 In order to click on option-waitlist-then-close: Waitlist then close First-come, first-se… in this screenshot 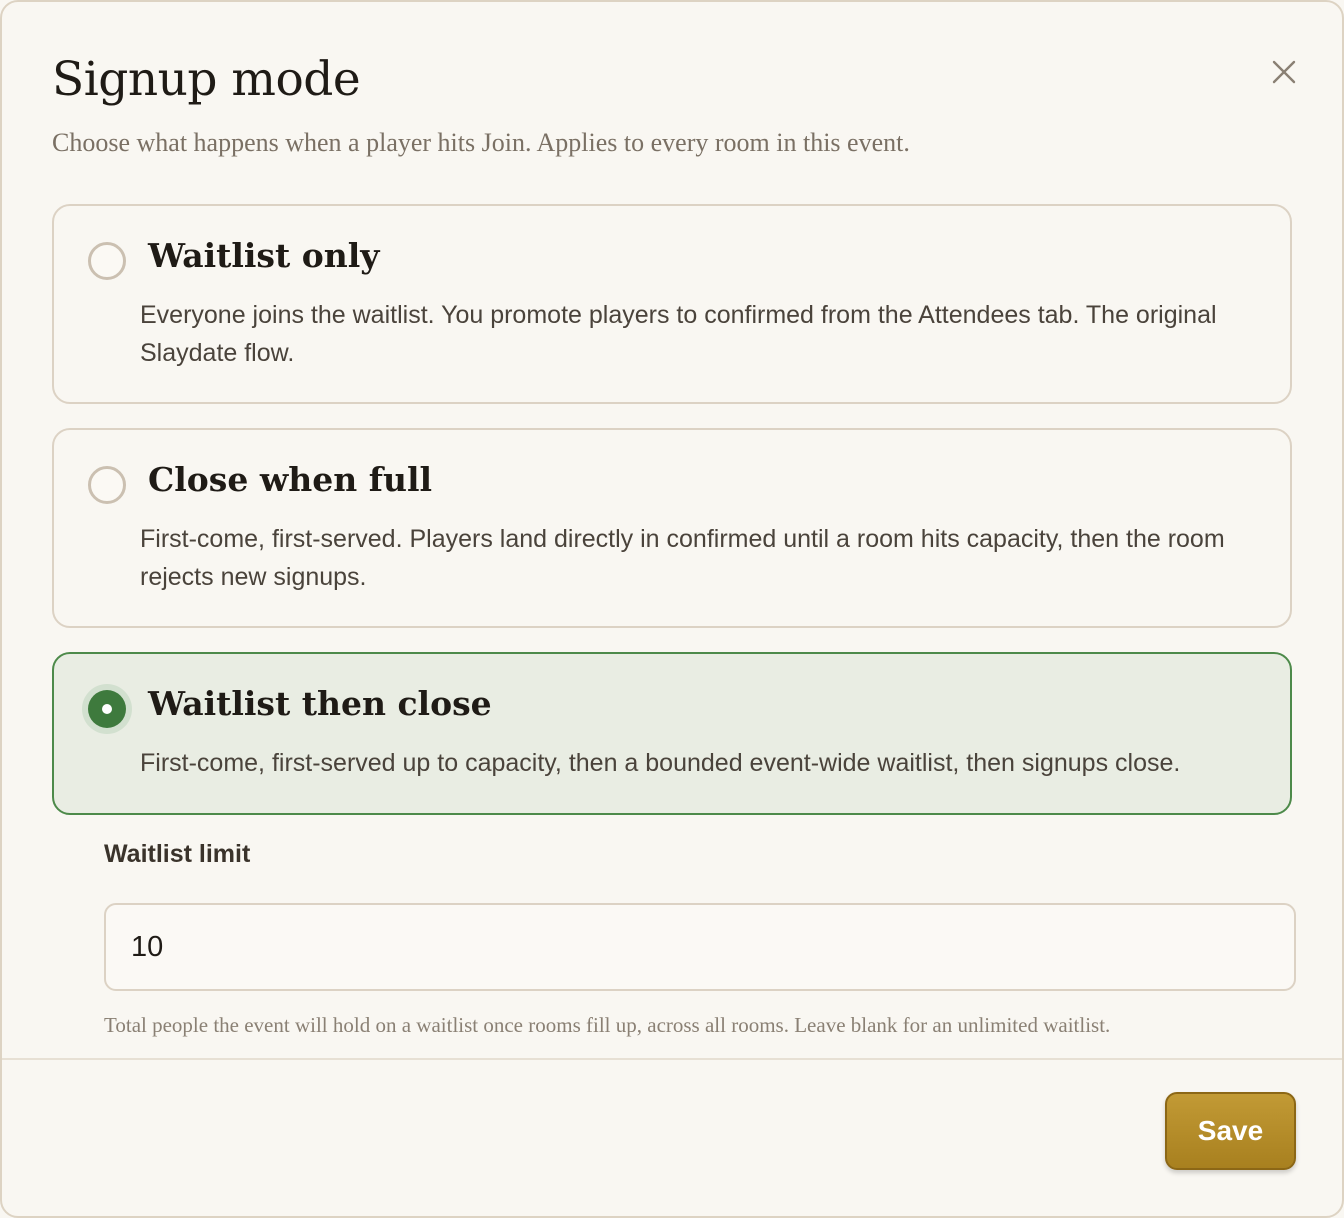, I will do `click(672, 733)`.